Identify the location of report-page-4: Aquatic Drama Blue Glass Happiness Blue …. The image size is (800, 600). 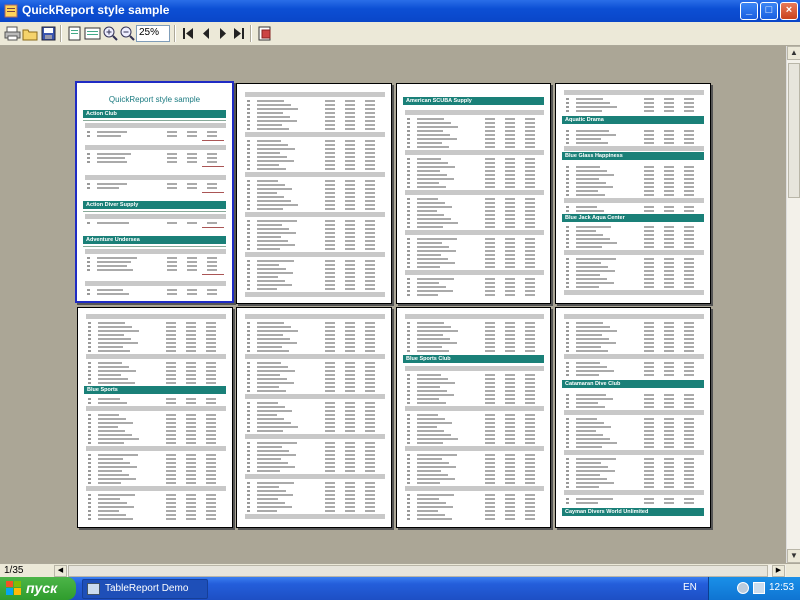
(633, 193).